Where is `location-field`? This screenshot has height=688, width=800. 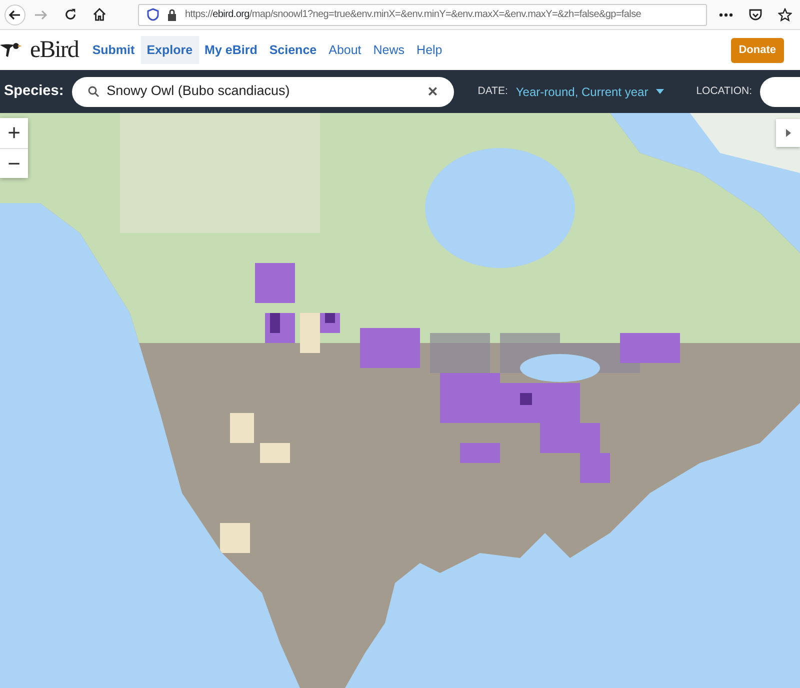
location-field is located at coordinates (780, 91).